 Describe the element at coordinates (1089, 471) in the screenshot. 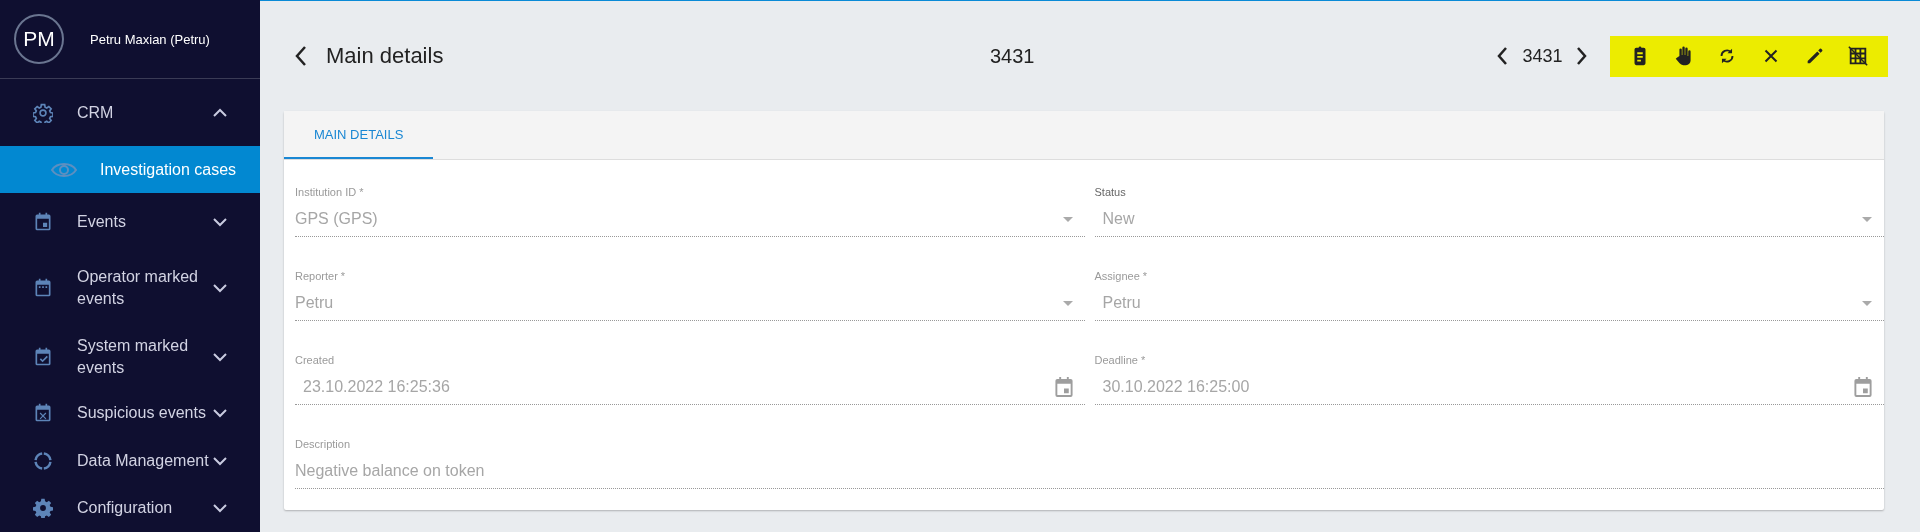

I see `input-field: Negative balance on token` at that location.